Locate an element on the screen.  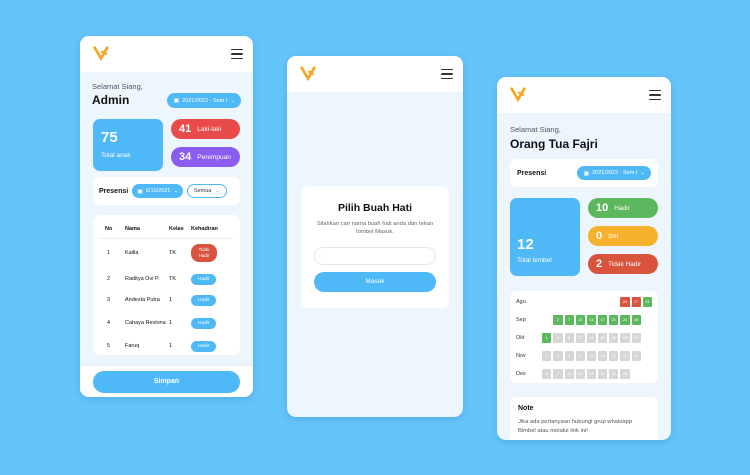
period-label: 2021/2022 - Sem I is located at coordinates (615, 173).